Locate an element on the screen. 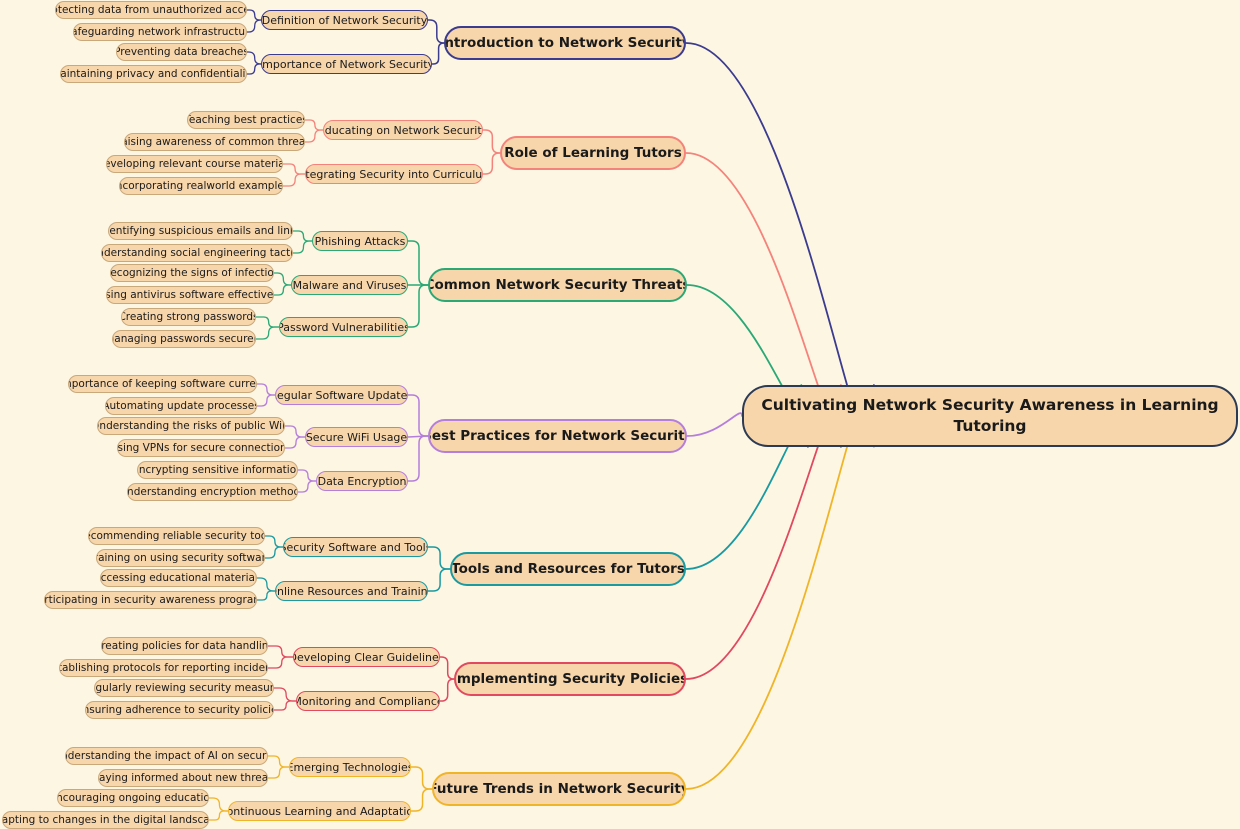 The height and width of the screenshot is (829, 1240). subtopic-node-malware-and-viruses: Malware and Viruses is located at coordinates (349, 285).